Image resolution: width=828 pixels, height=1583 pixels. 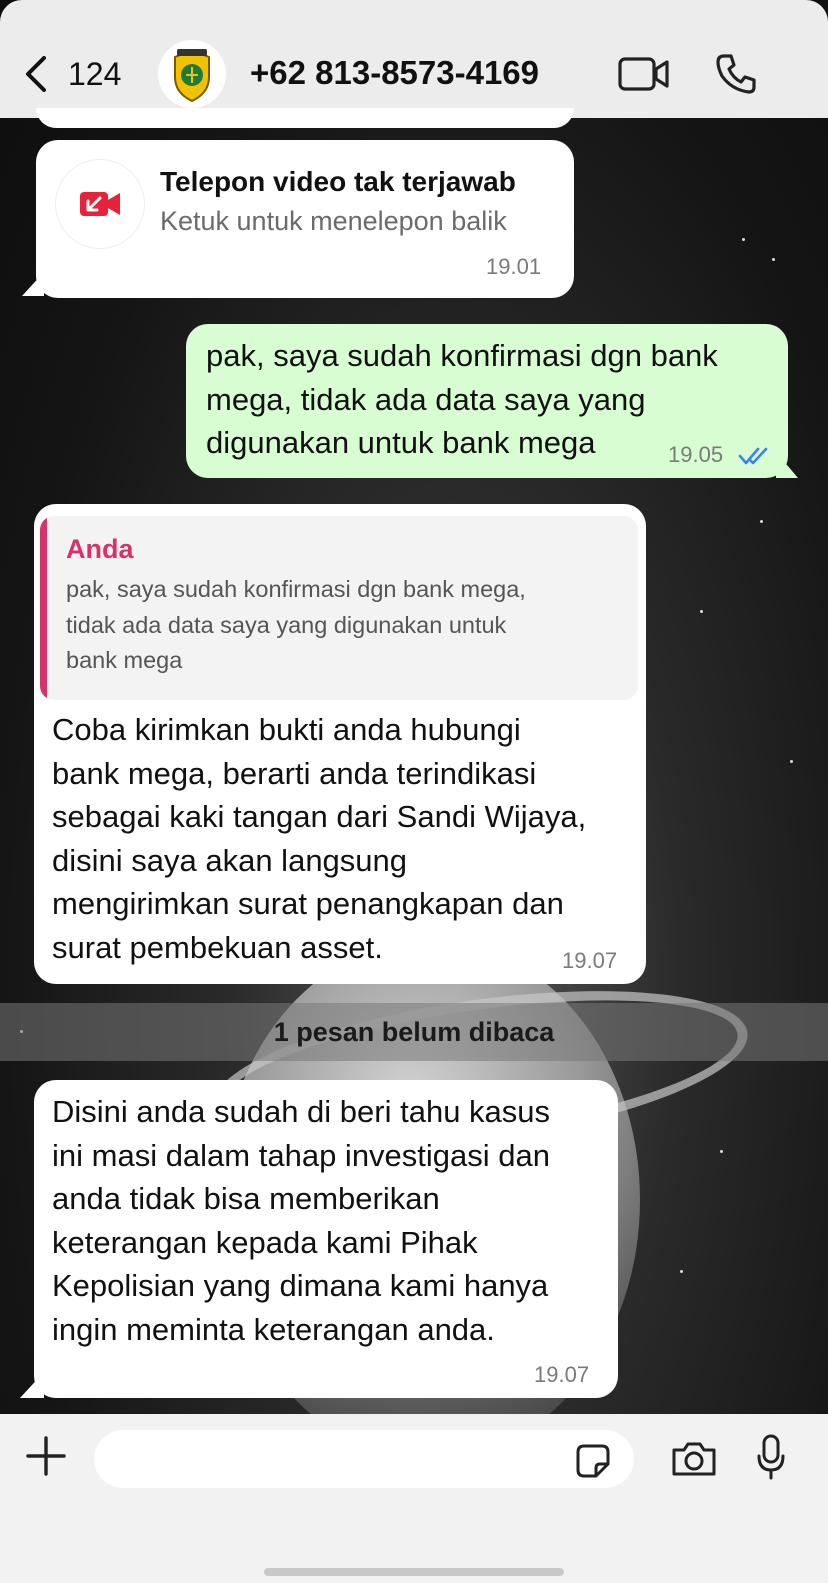 What do you see at coordinates (333, 221) in the screenshot?
I see `missed-call-subtitle: Ketuk untuk menelepon balik` at bounding box center [333, 221].